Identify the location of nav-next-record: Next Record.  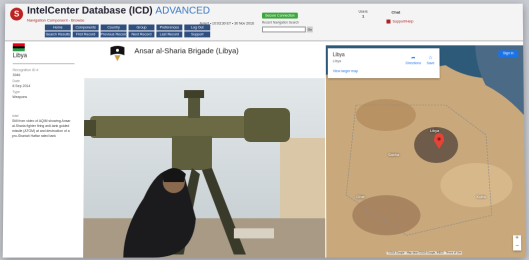
(141, 34).